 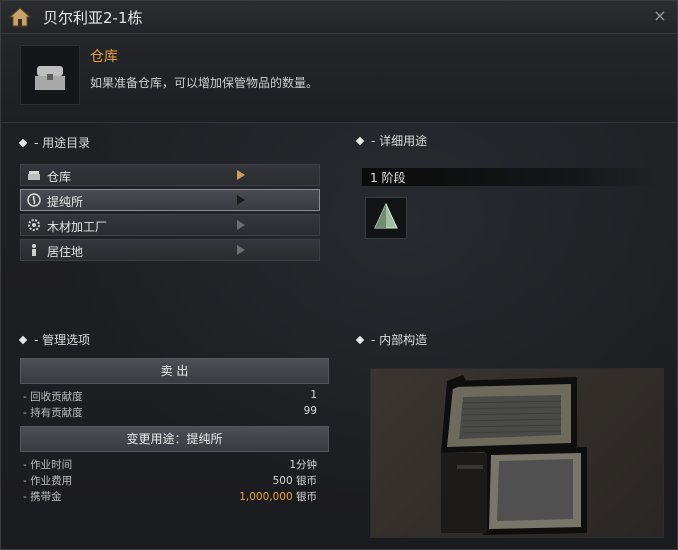 I want to click on prism-icon, so click(x=386, y=215).